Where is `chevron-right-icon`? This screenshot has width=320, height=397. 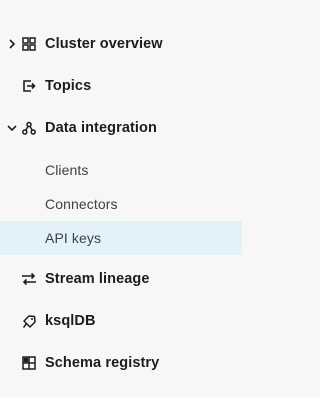
chevron-right-icon is located at coordinates (12, 44).